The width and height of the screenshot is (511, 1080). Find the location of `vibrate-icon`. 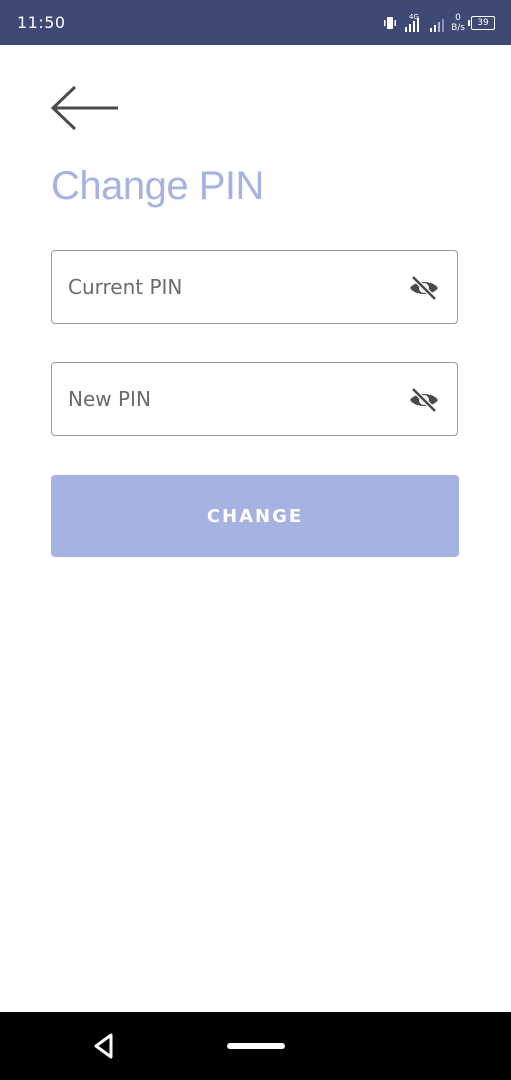

vibrate-icon is located at coordinates (390, 23).